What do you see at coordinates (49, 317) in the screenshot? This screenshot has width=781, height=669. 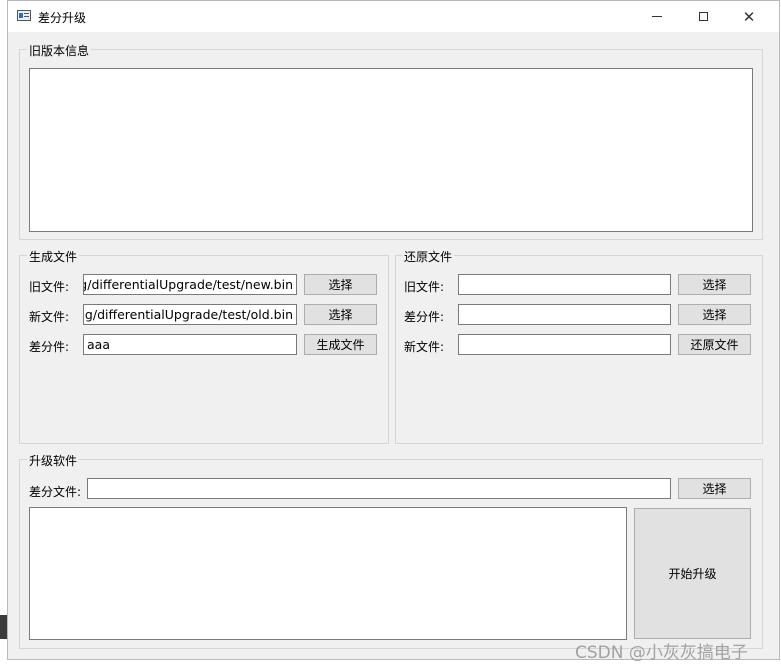 I see `generate-new-file-label: 新文件:` at bounding box center [49, 317].